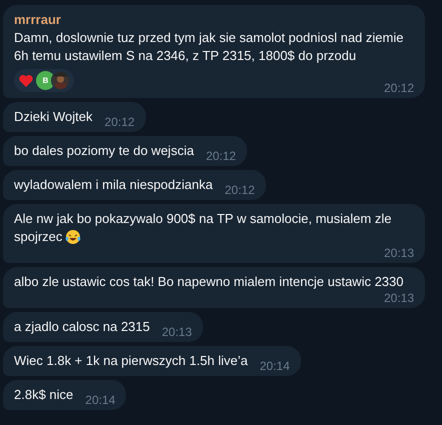  Describe the element at coordinates (209, 47) in the screenshot. I see `message-text: Damn, doslownie tuz przed tym jak sie samolot podniosl nad ziemie 6h temu ustawilem S na 2346, z TP 2315, 1800$ do przodu` at that location.